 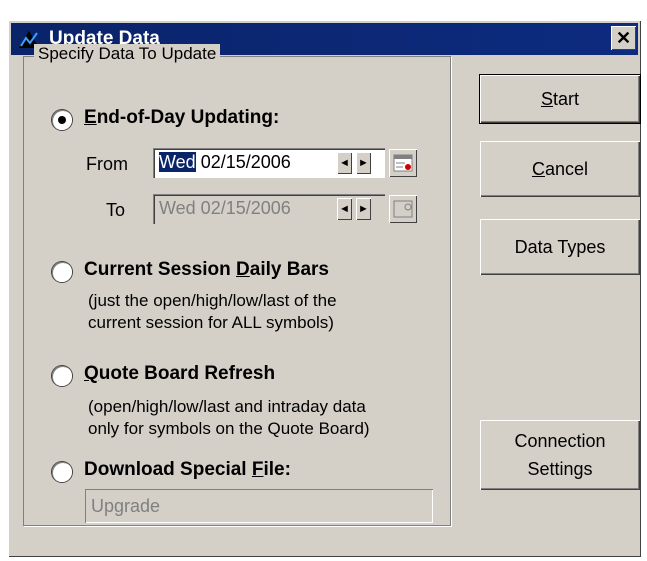 What do you see at coordinates (116, 210) in the screenshot?
I see `to-label: To` at bounding box center [116, 210].